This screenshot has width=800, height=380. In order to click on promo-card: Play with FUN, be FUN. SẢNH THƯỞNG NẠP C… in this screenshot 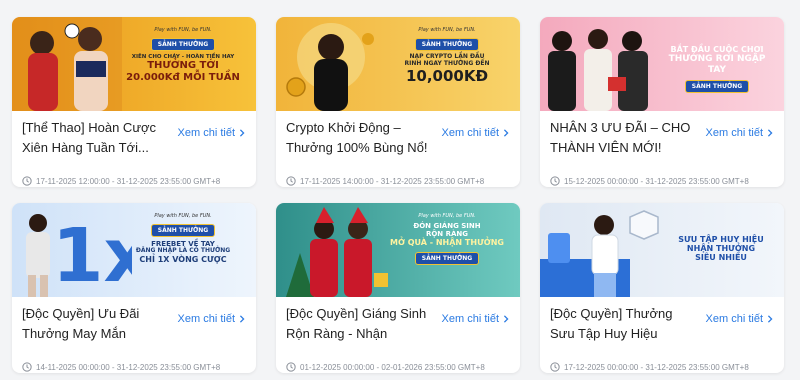, I will do `click(398, 102)`.